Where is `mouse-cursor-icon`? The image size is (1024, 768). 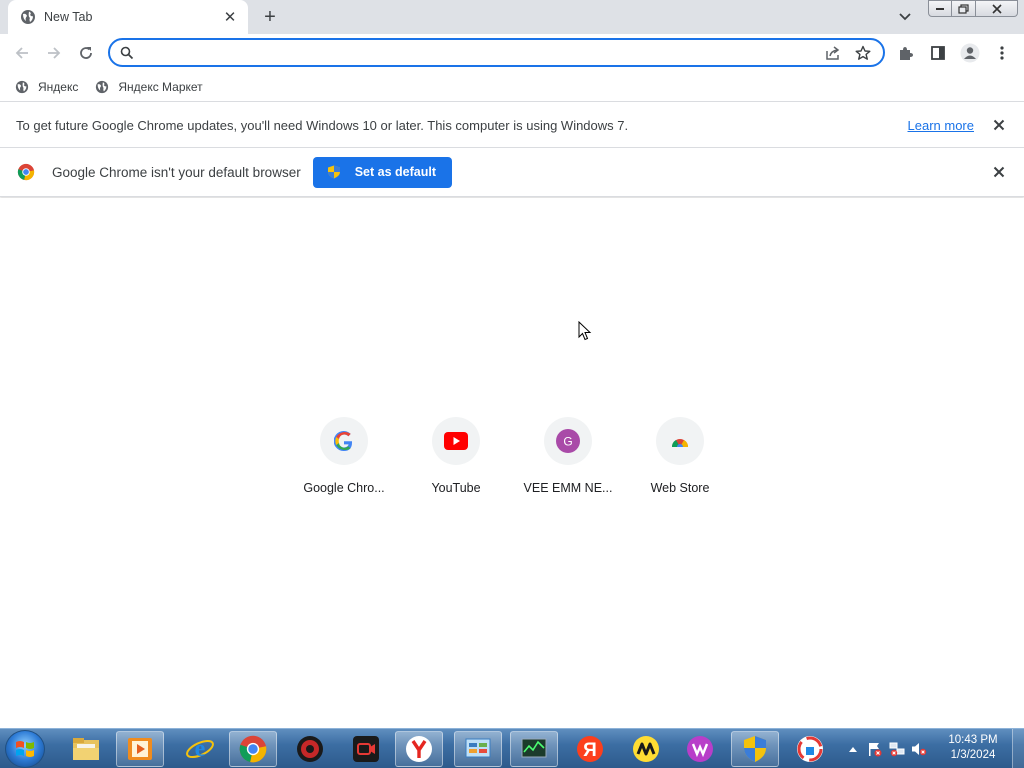 mouse-cursor-icon is located at coordinates (585, 331).